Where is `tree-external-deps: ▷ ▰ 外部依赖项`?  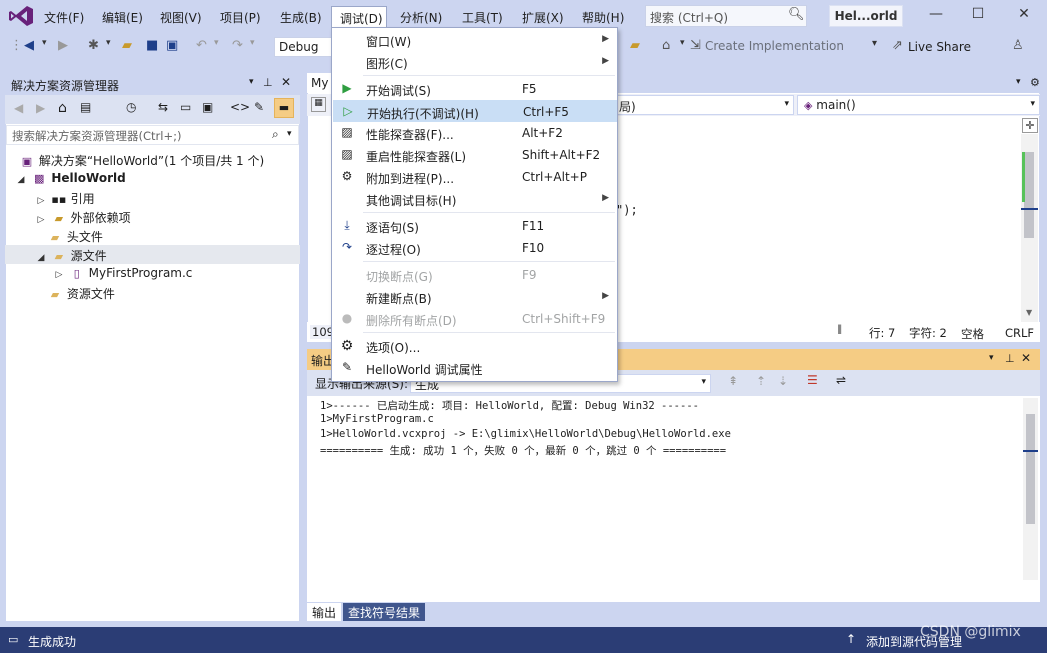 tree-external-deps: ▷ ▰ 外部依赖项 is located at coordinates (152, 216).